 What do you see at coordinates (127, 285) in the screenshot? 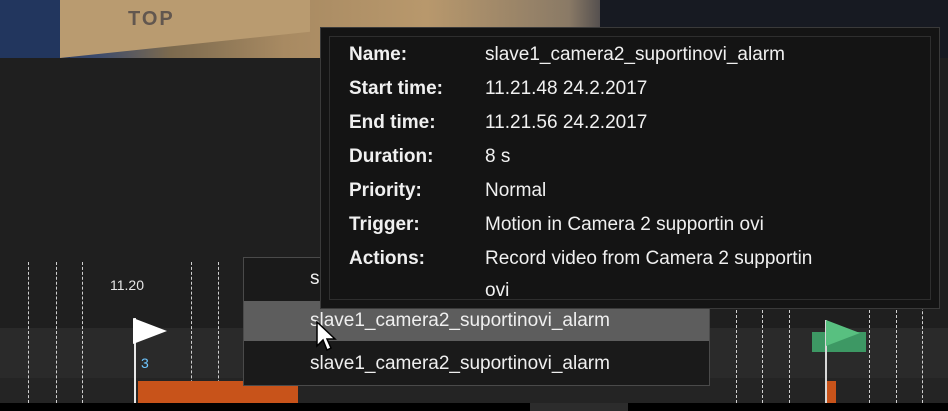
I see `timeline-time-label: 11.20` at bounding box center [127, 285].